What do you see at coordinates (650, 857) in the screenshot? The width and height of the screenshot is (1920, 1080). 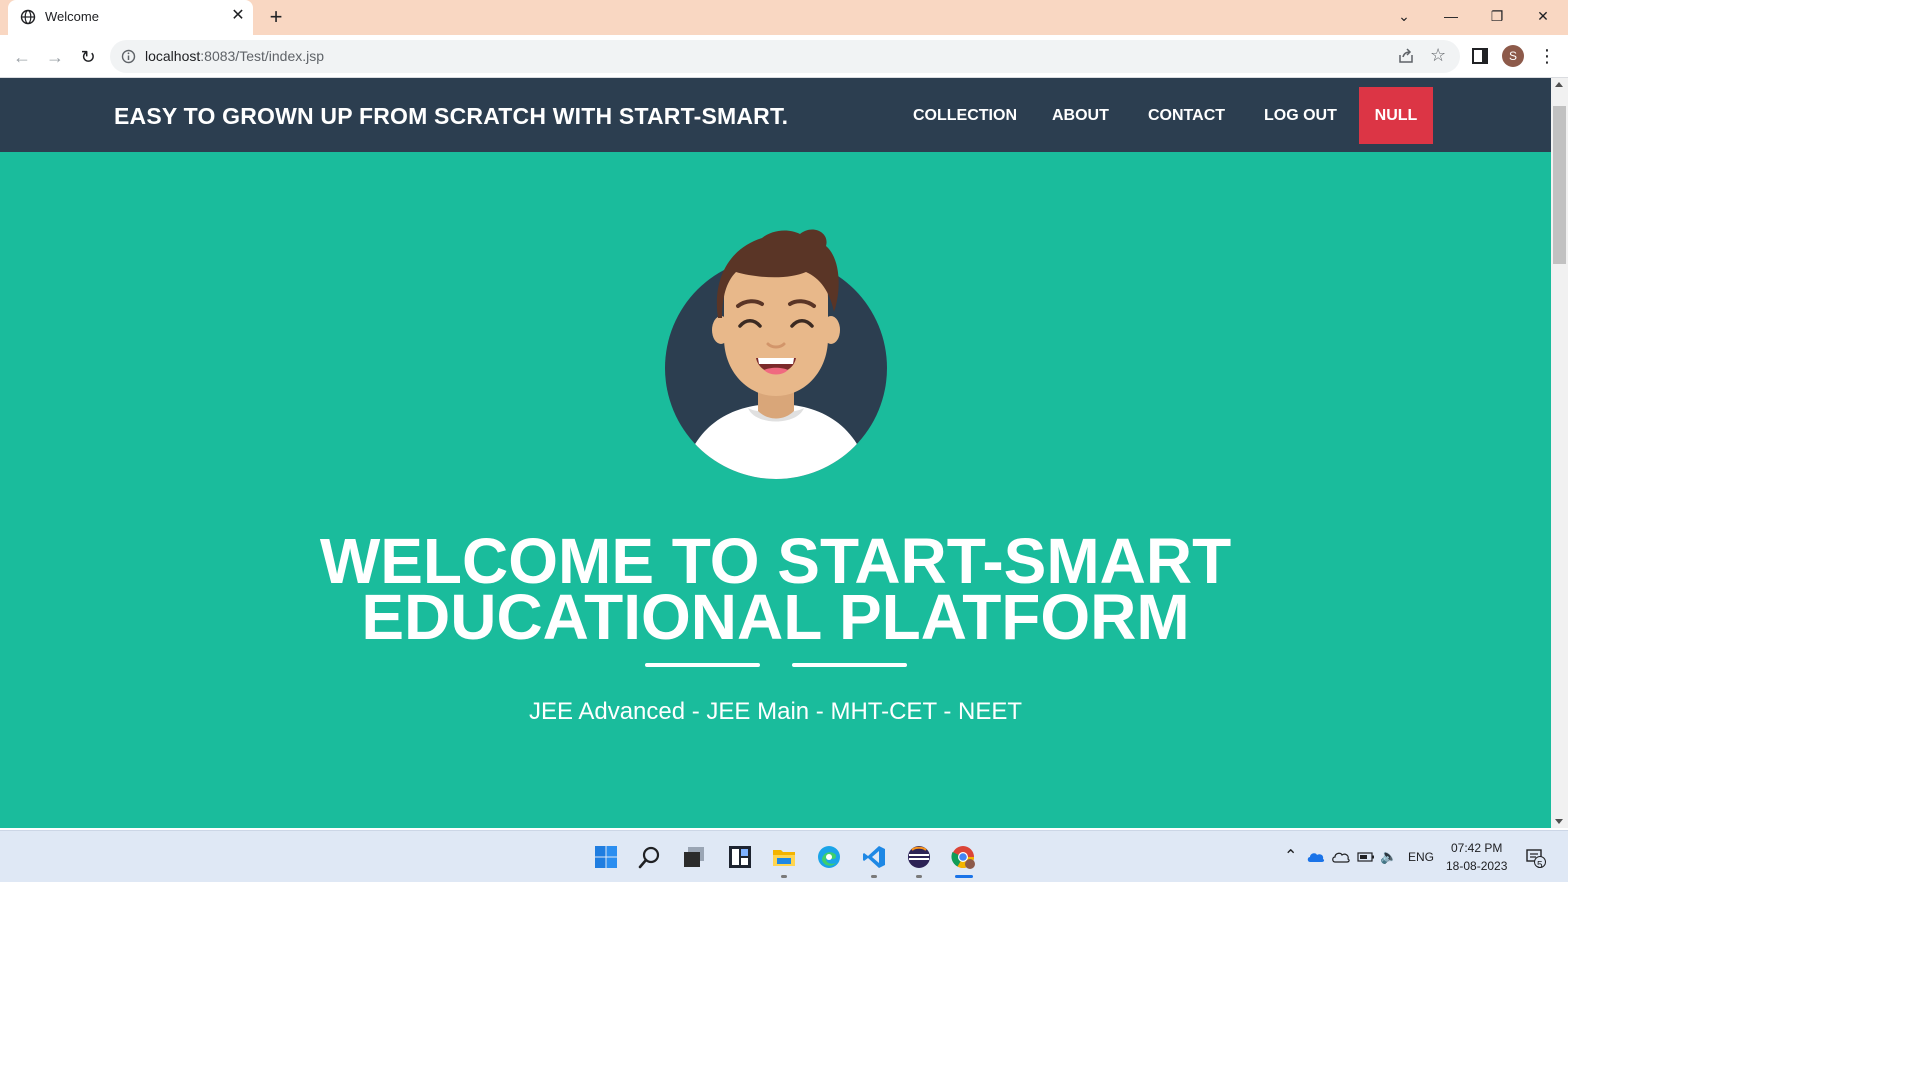 I see `search-icon` at bounding box center [650, 857].